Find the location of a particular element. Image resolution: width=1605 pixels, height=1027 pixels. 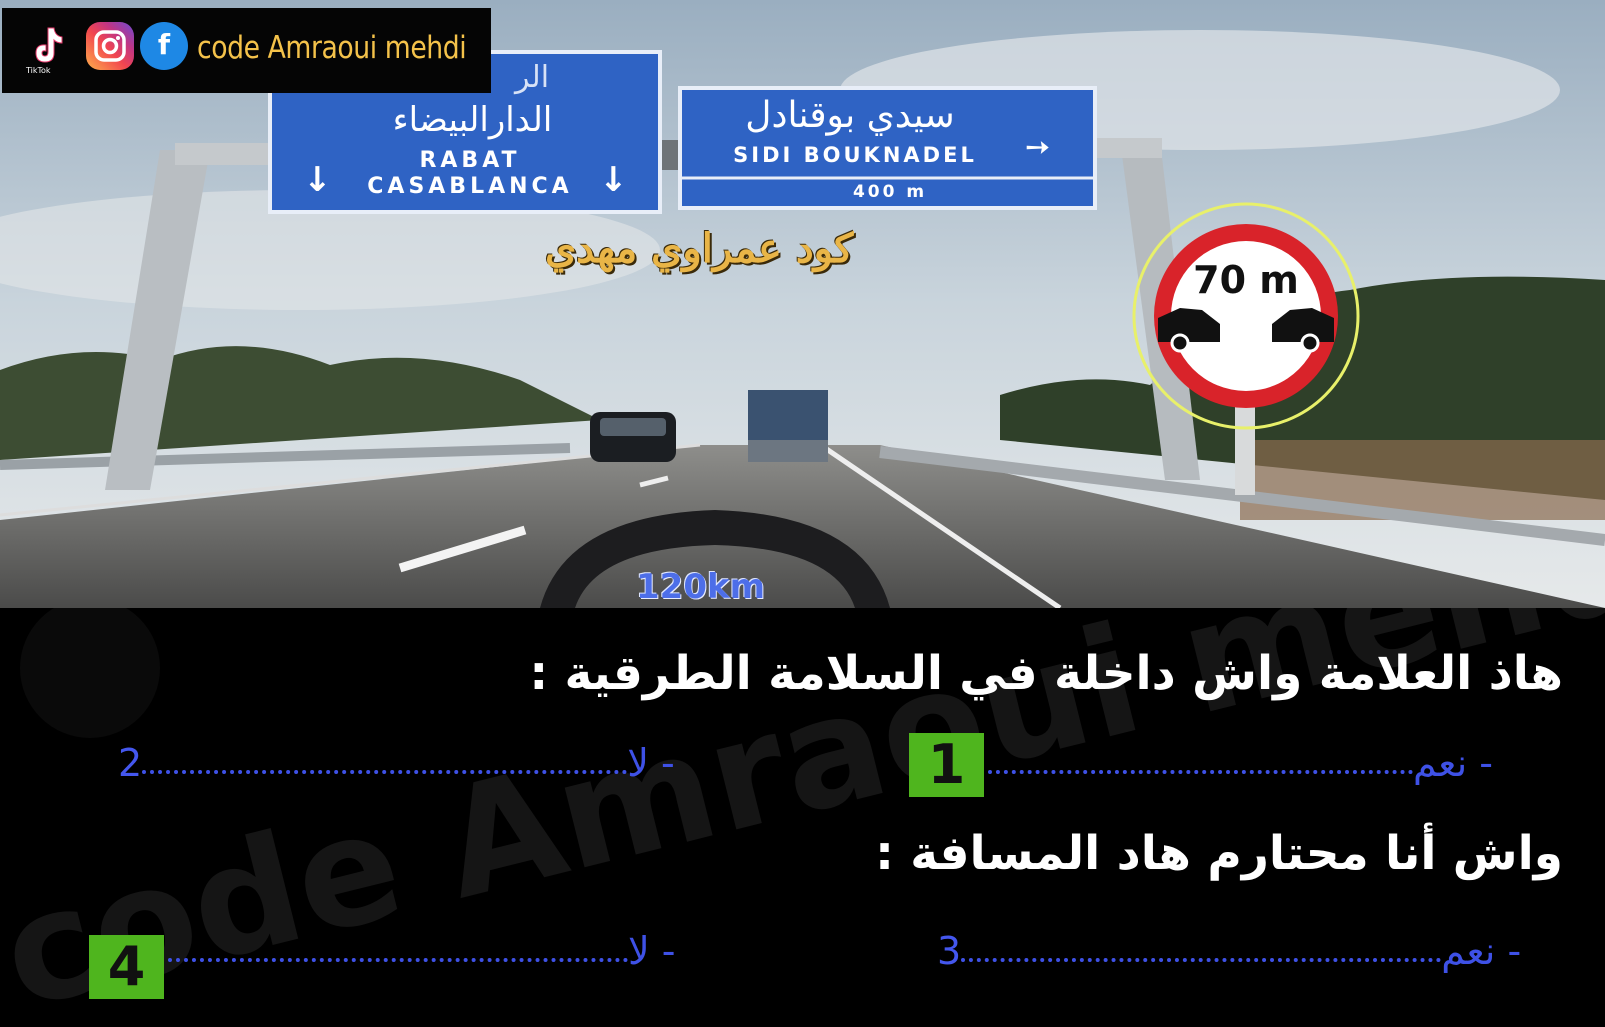

channel-name: code Amraoui mehdi is located at coordinates (332, 48).